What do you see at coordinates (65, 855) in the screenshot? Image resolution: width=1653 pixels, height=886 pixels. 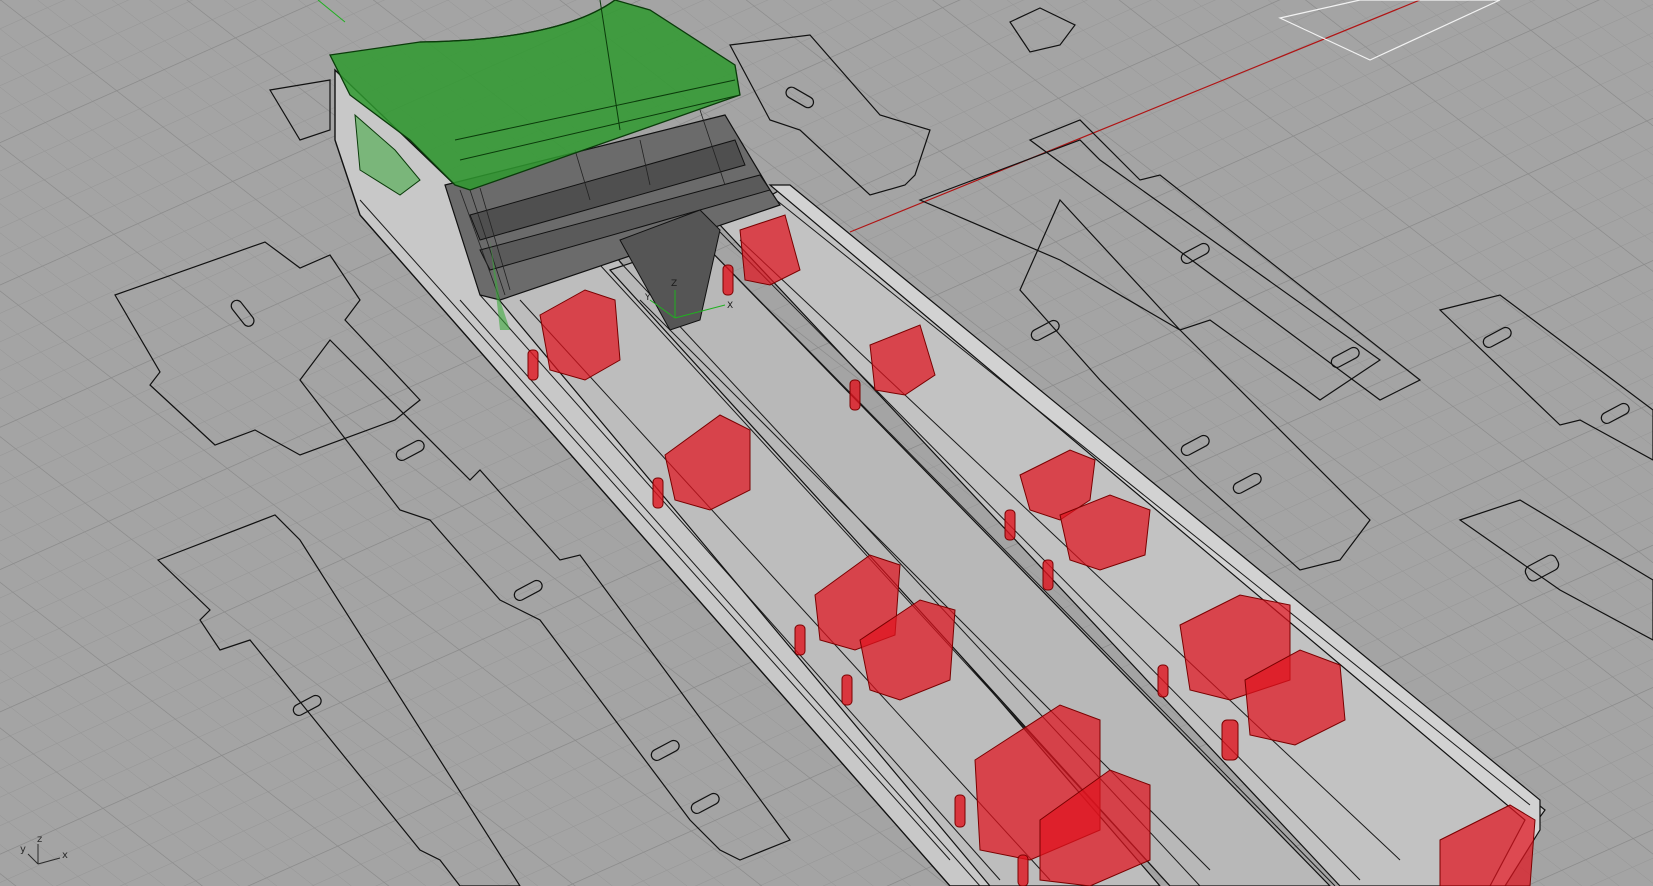 I see `axis-label-x: x` at bounding box center [65, 855].